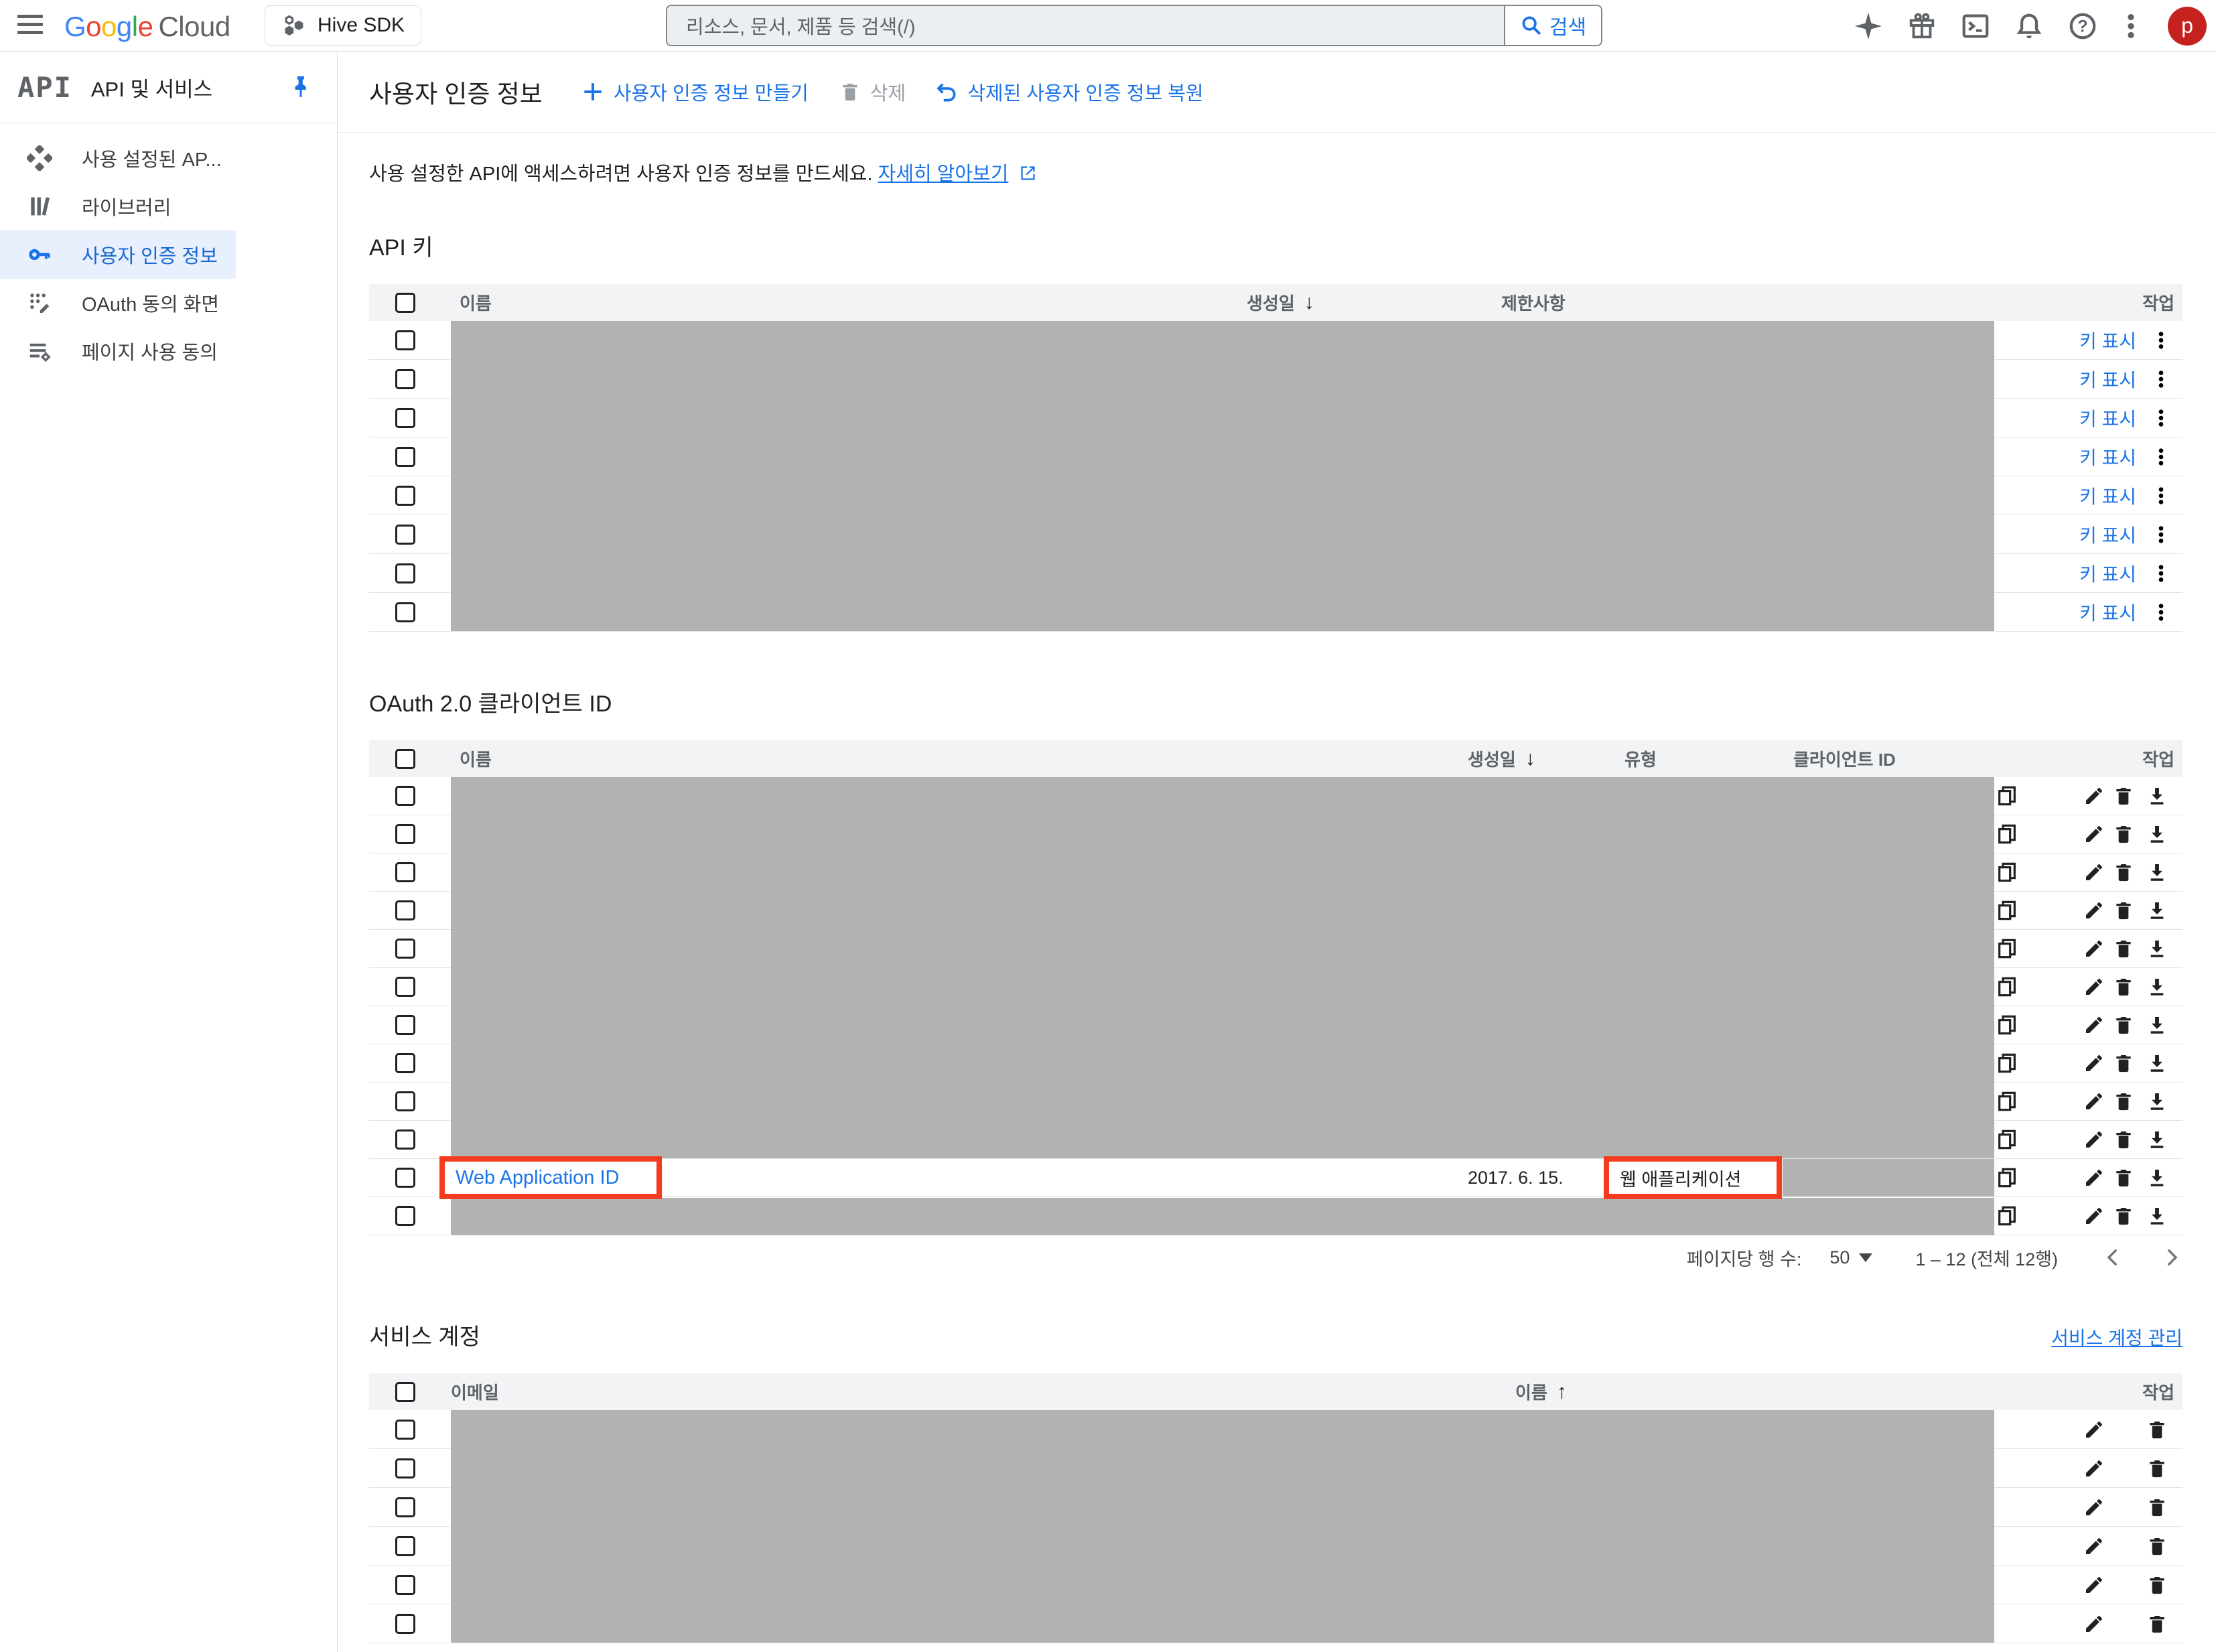 This screenshot has width=2216, height=1652. I want to click on delete-button: 삭제, so click(872, 92).